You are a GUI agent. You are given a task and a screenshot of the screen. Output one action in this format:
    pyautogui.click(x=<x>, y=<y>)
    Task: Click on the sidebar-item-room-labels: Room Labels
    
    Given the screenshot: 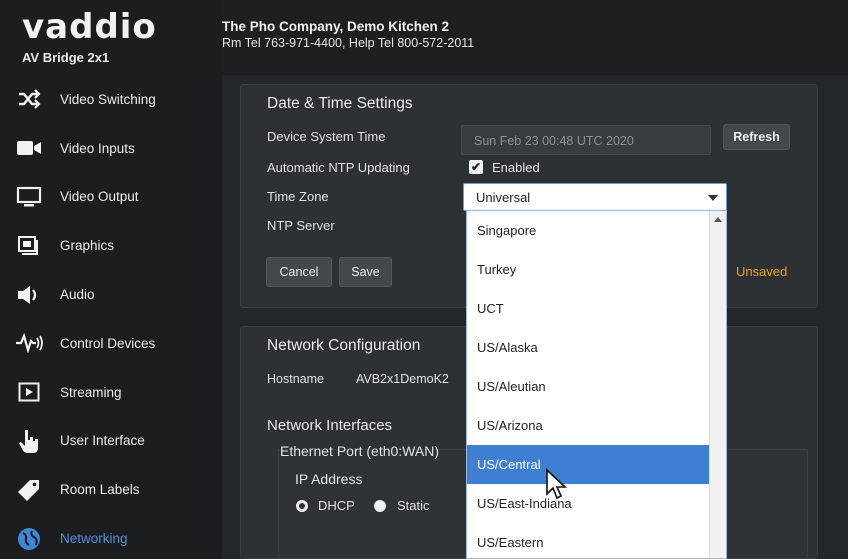 What is the action you would take?
    pyautogui.click(x=111, y=489)
    